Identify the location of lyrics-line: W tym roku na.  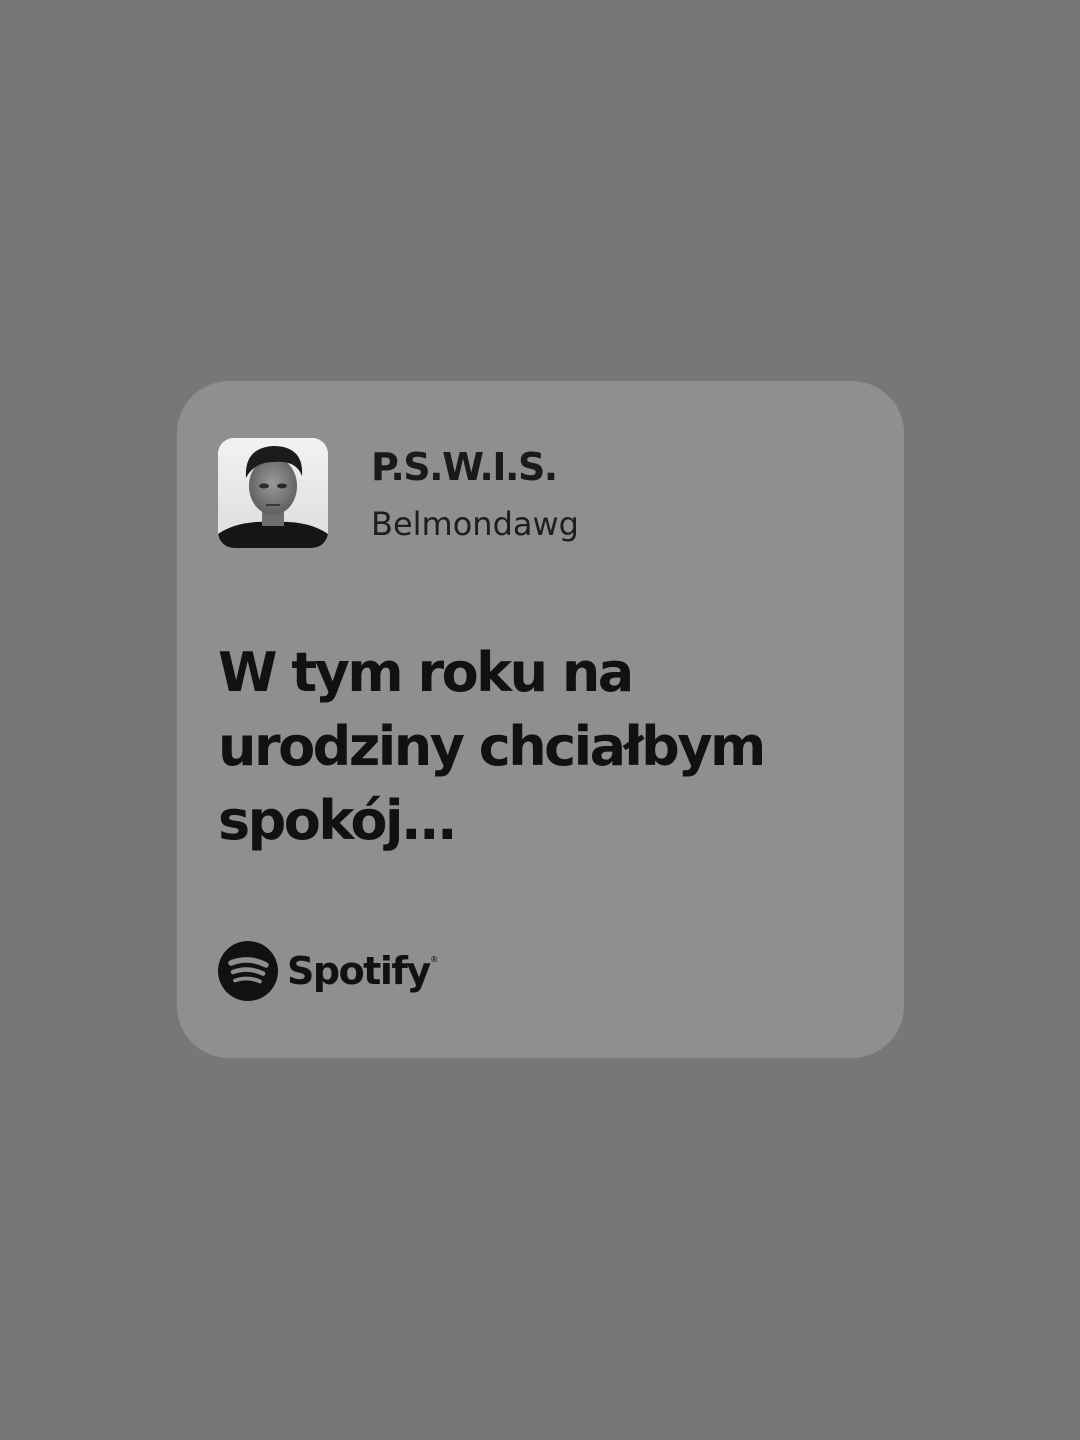
(426, 672).